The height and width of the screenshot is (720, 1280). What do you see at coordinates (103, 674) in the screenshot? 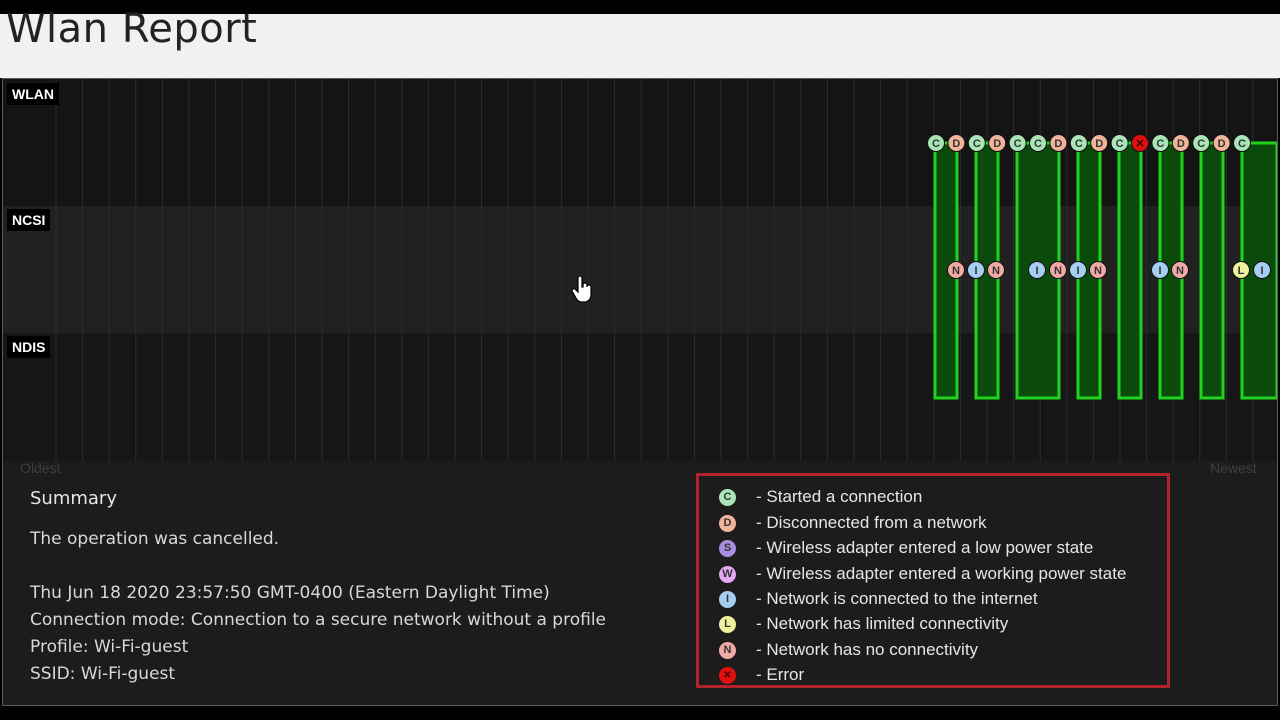
I see `summary-ssid: SSID: Wi-Fi-guest` at bounding box center [103, 674].